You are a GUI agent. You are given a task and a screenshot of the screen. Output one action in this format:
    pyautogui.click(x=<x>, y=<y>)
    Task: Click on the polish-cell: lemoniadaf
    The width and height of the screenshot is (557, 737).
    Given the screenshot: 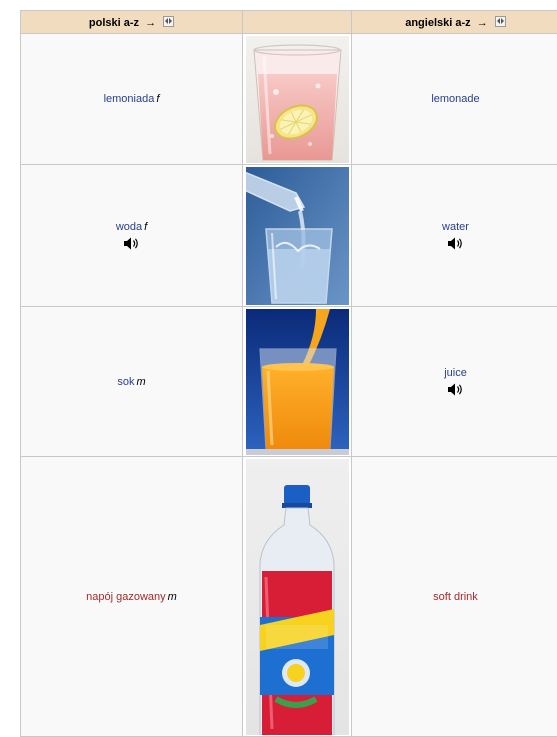 What is the action you would take?
    pyautogui.click(x=132, y=99)
    